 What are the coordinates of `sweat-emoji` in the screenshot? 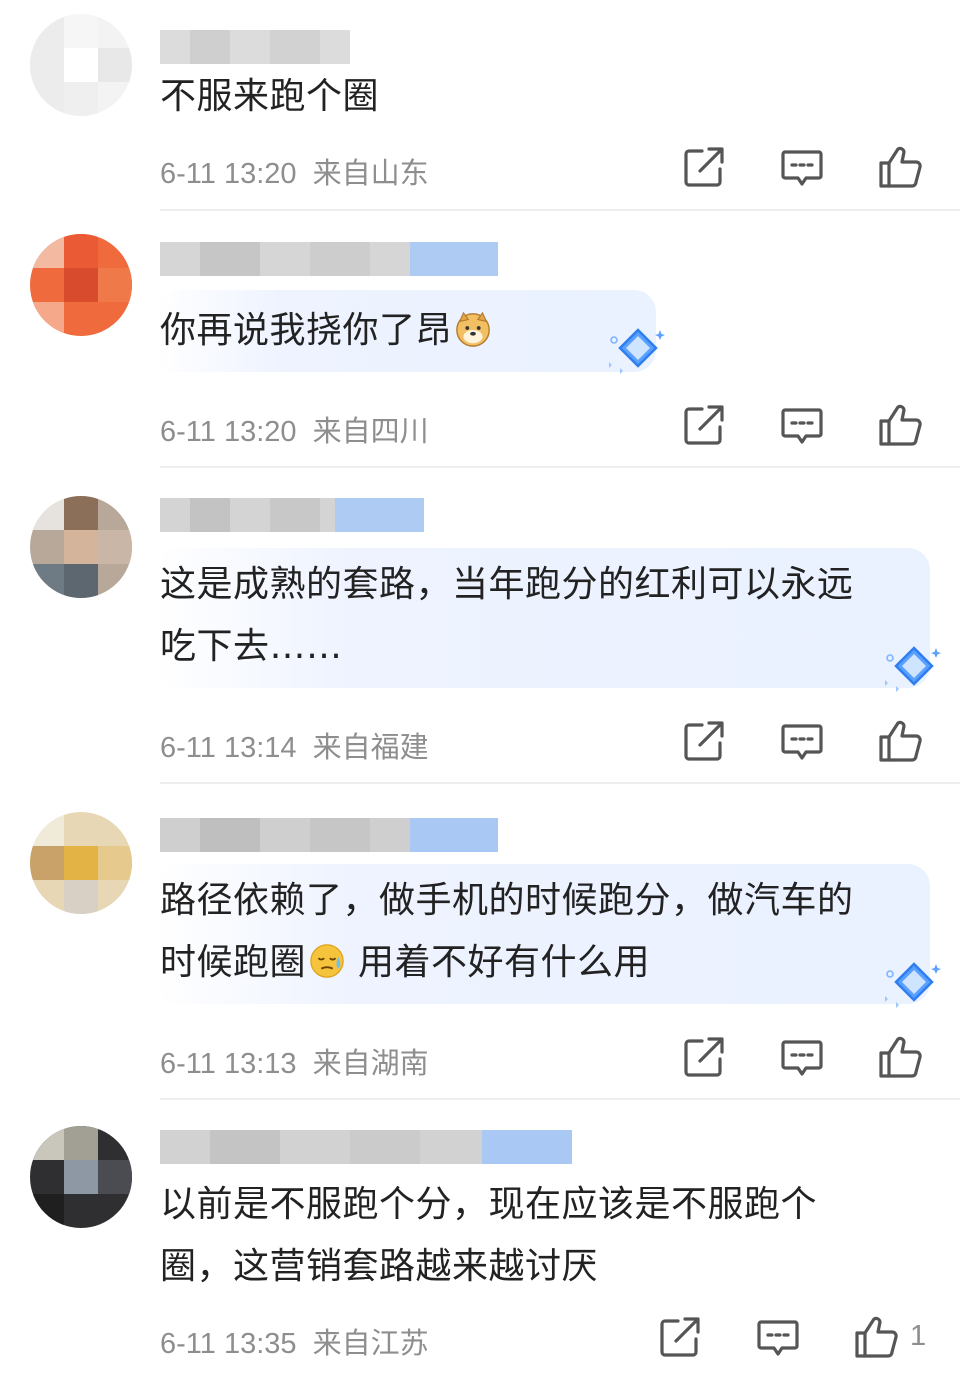 It's located at (327, 961).